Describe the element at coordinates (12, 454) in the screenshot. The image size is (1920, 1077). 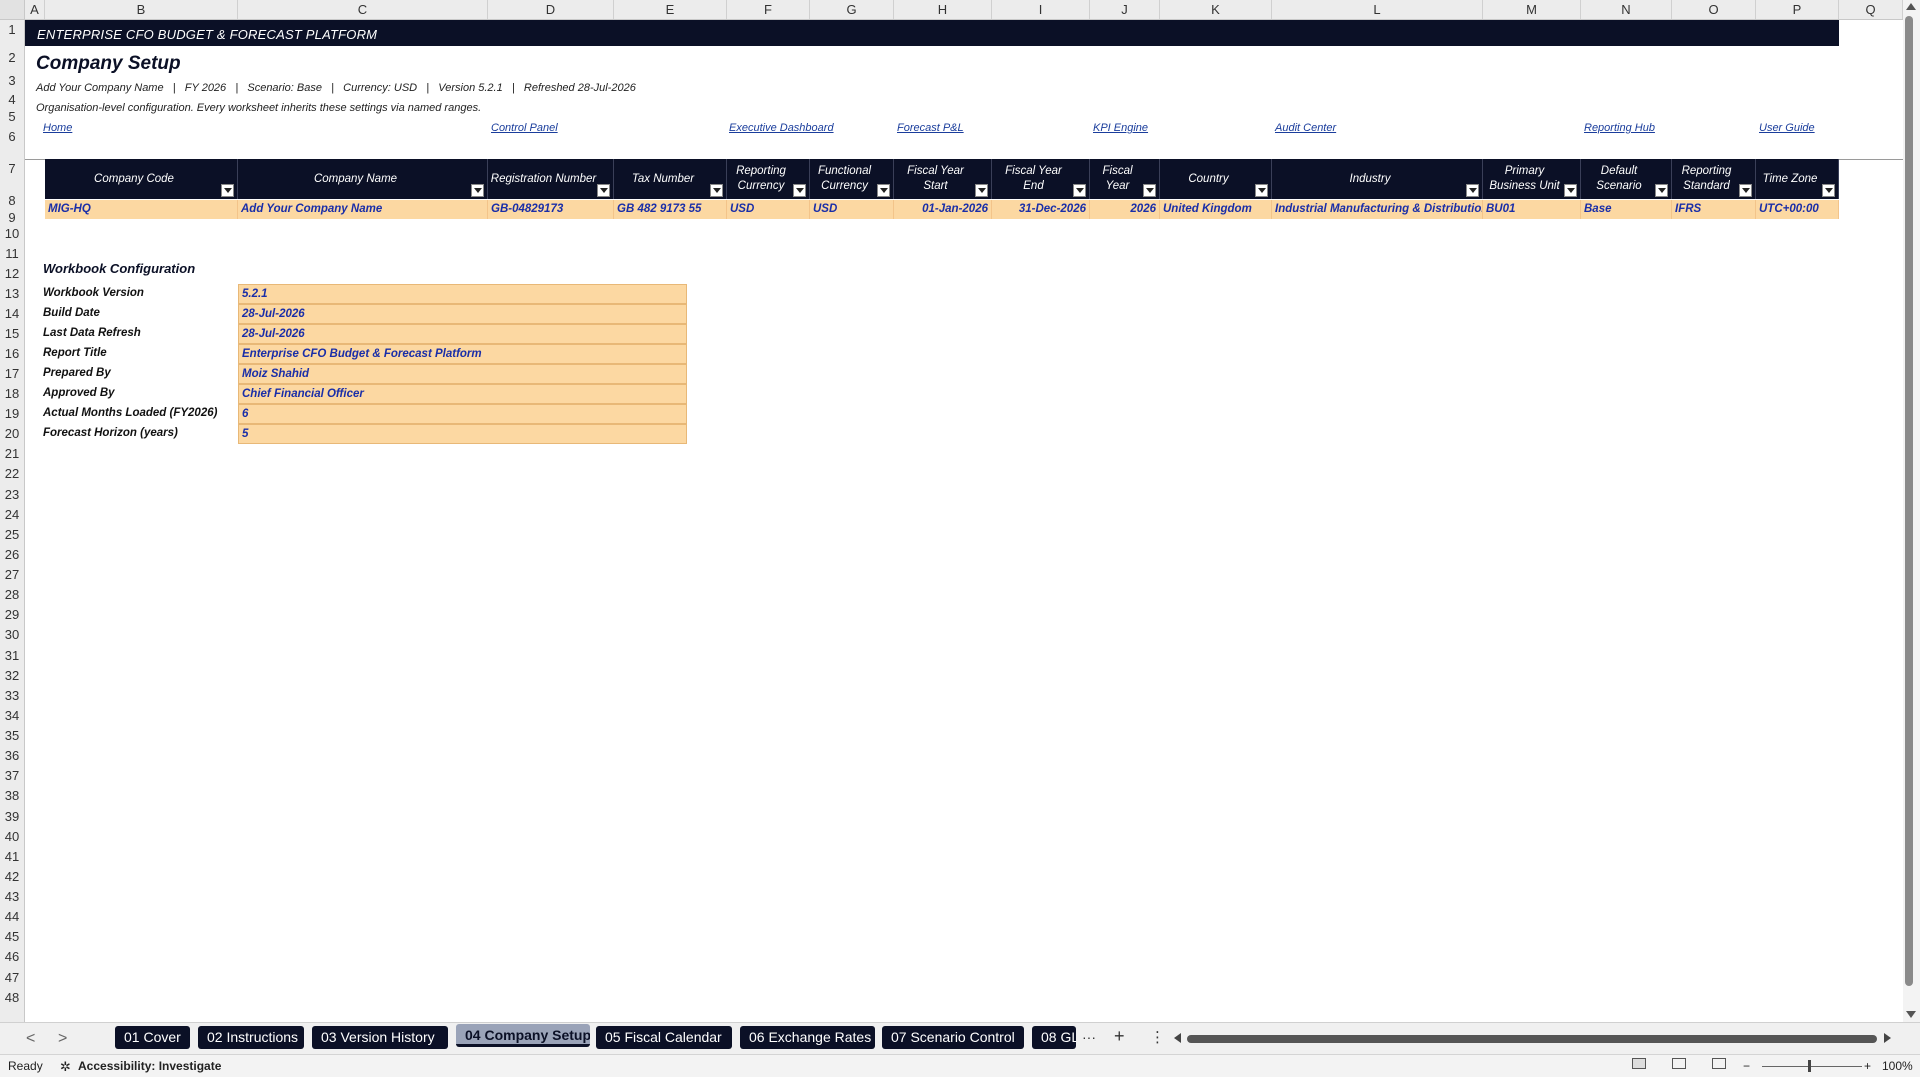
I see `row-header-21: 21` at that location.